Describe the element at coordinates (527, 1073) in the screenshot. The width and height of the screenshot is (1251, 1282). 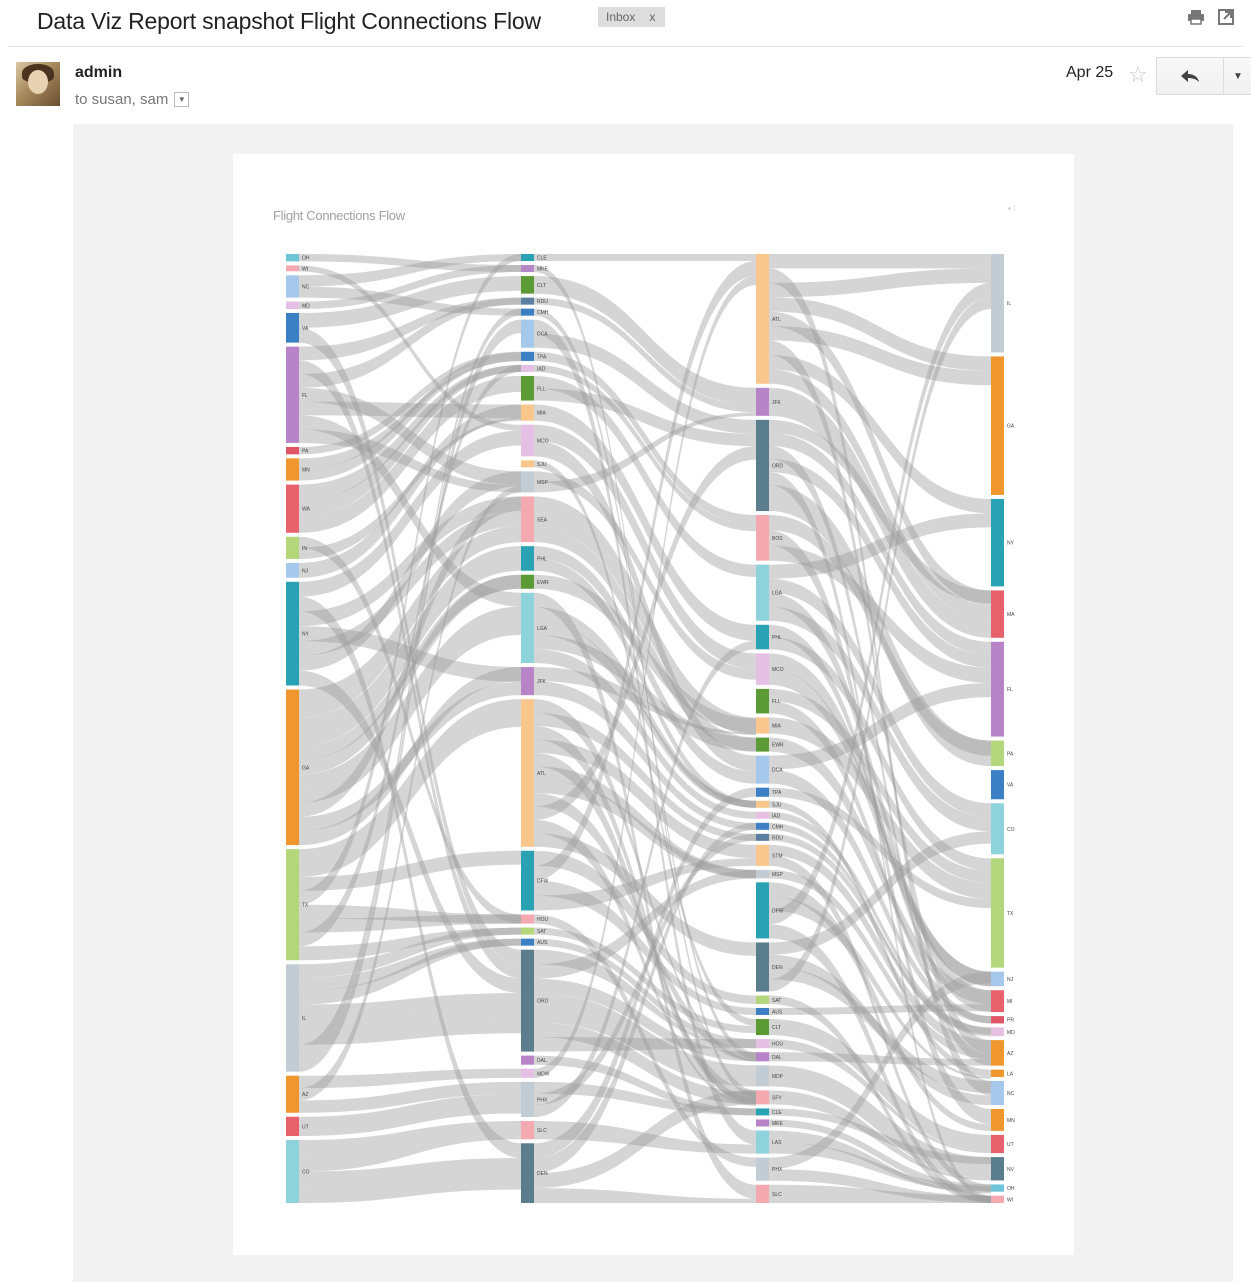
I see `sankey-node-mdw` at that location.